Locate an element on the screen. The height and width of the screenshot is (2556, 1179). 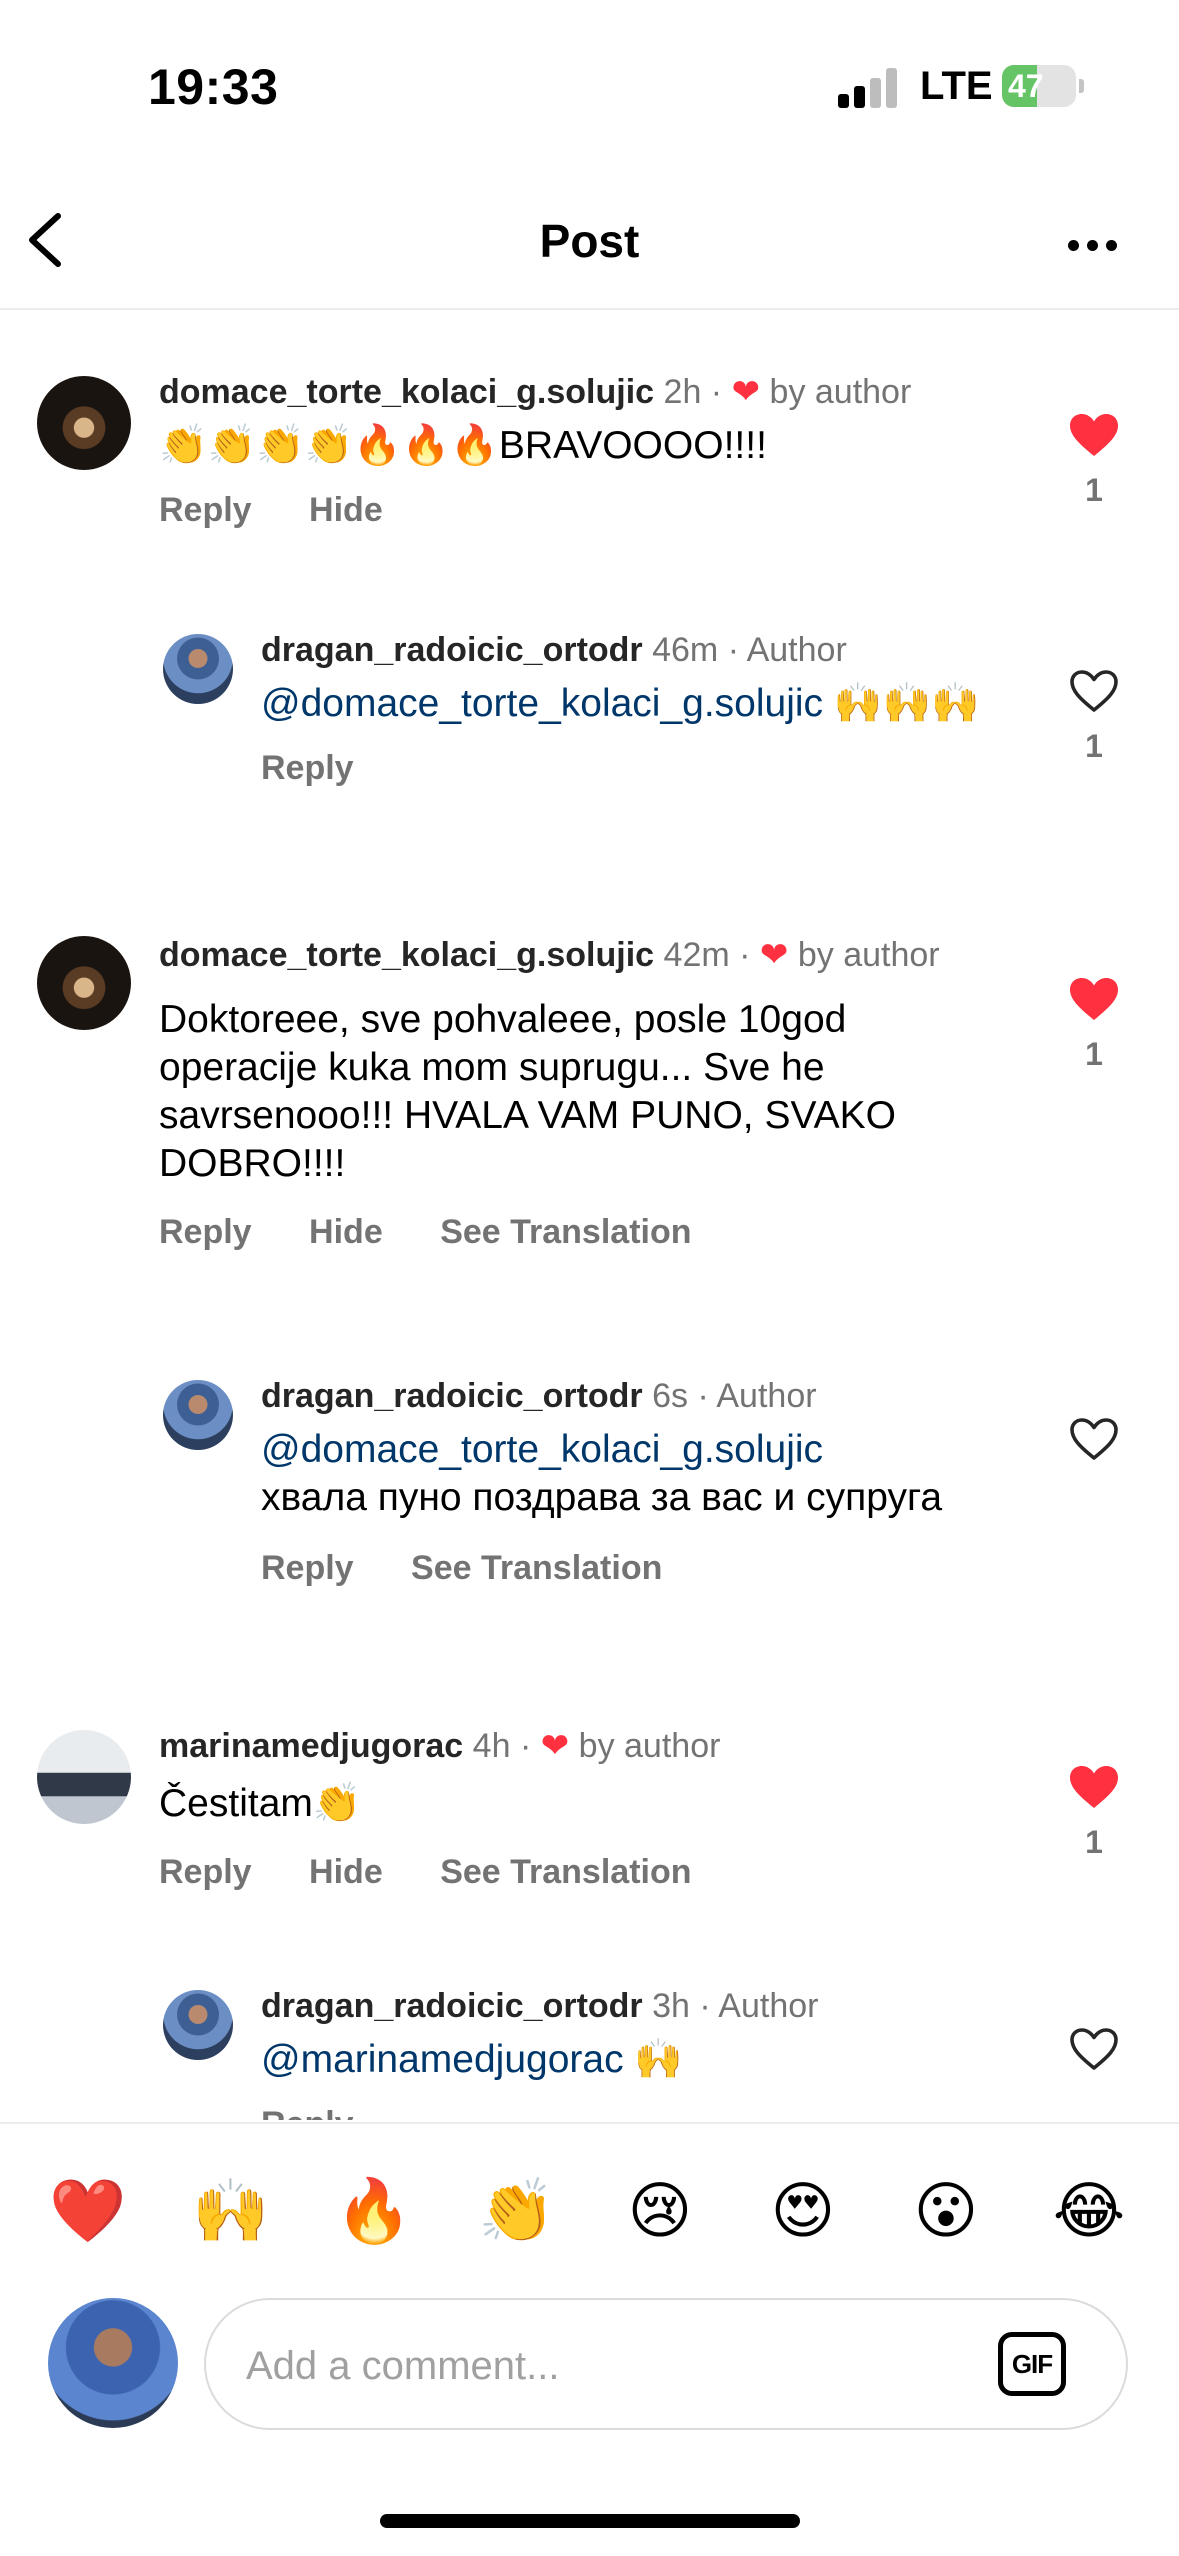
comment-username: marinamedjugorac is located at coordinates (311, 1746).